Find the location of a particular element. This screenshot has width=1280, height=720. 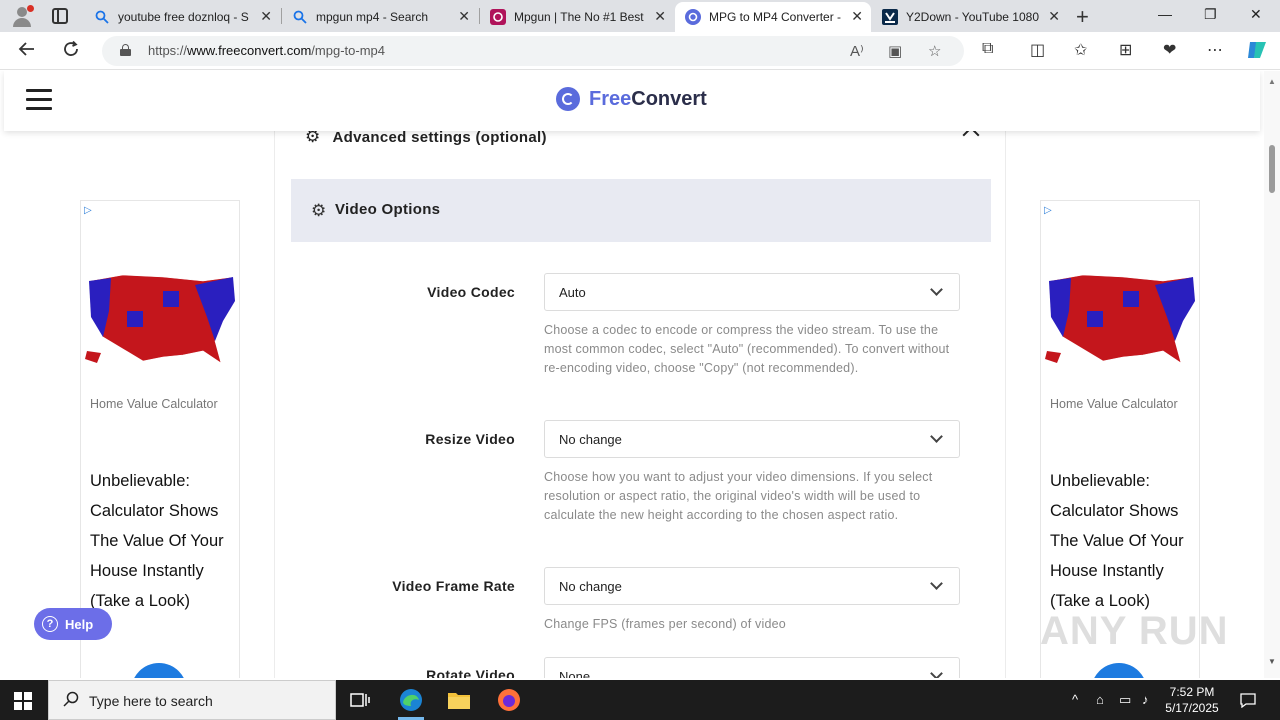

freeconvert-logo: Free Convert is located at coordinates (631, 99).